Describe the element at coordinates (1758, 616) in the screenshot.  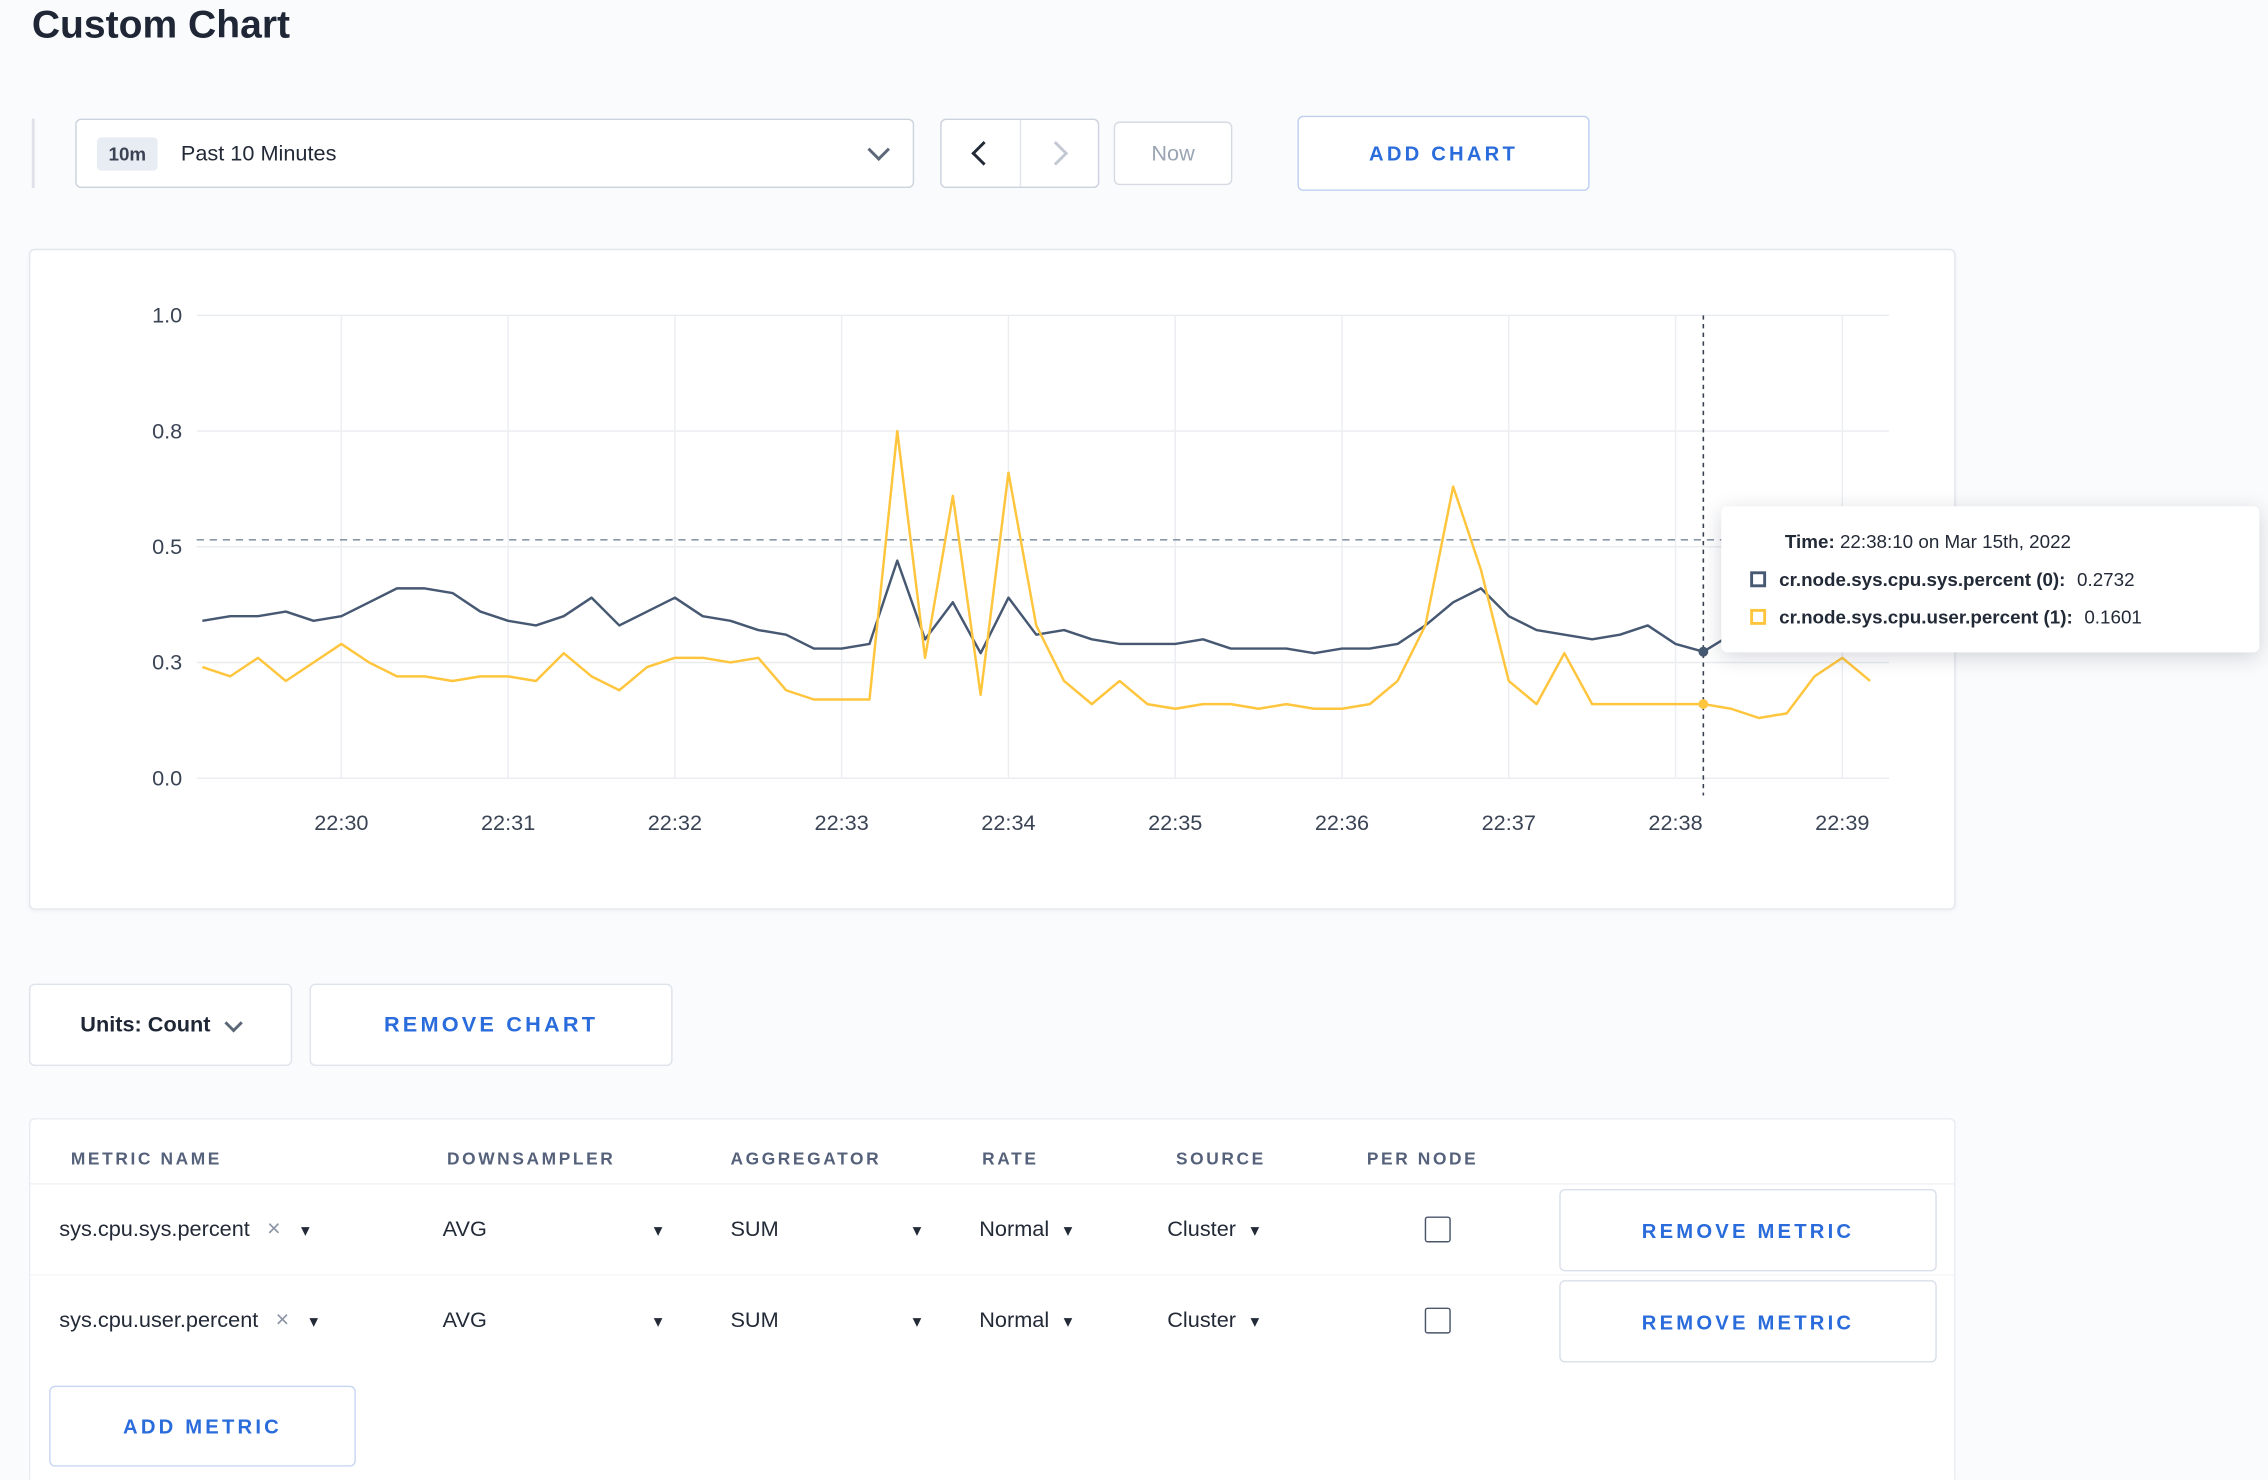
I see `series-user-swatch-icon` at that location.